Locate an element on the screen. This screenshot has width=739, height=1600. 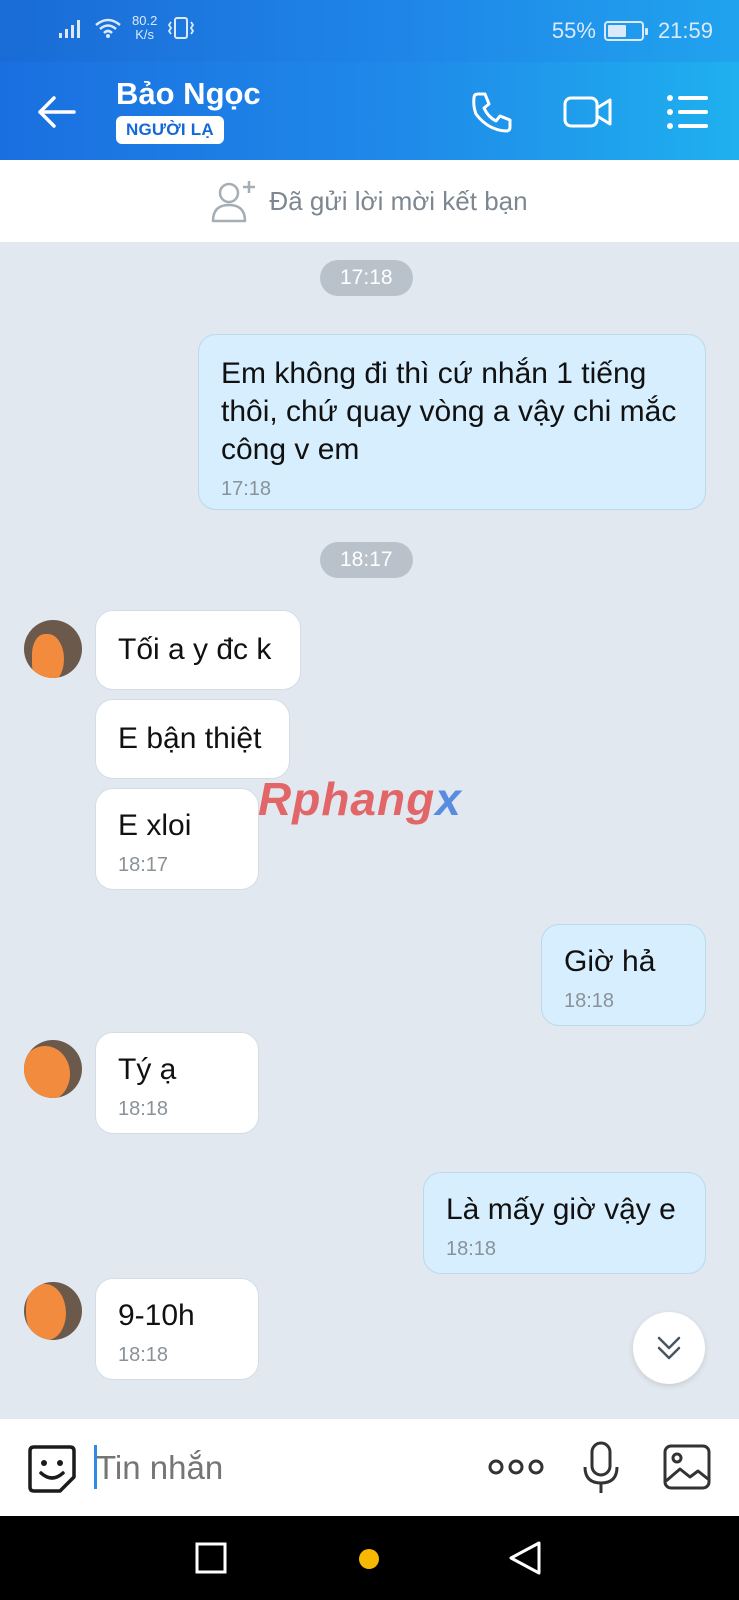
watermark: Rphangx is located at coordinates (360, 799).